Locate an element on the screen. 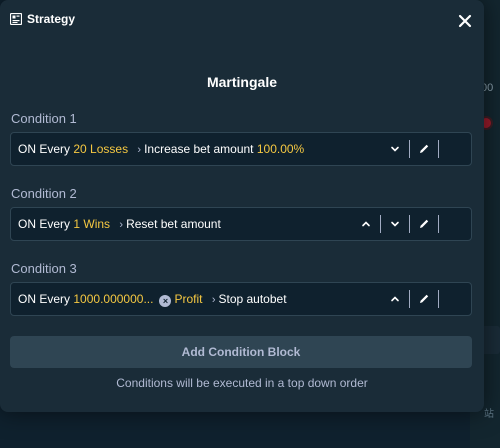 This screenshot has height=448, width=500. condition-3-action: Stop autobet is located at coordinates (252, 299).